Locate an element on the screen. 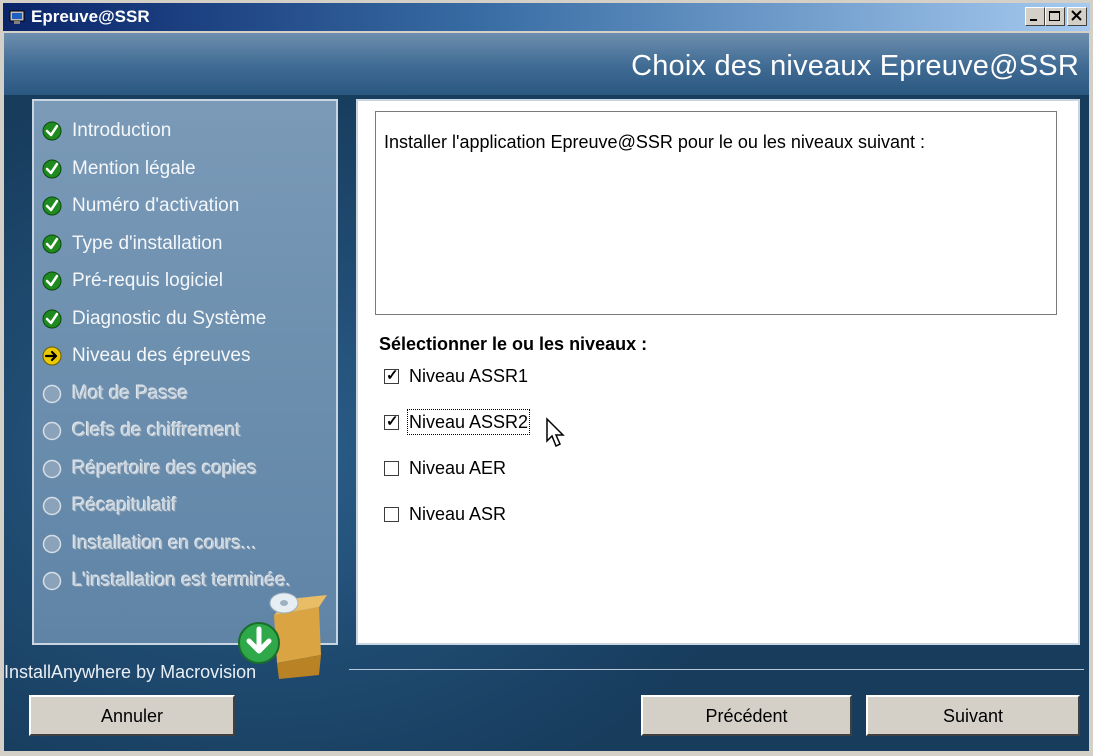  next-button: Suivant is located at coordinates (973, 715).